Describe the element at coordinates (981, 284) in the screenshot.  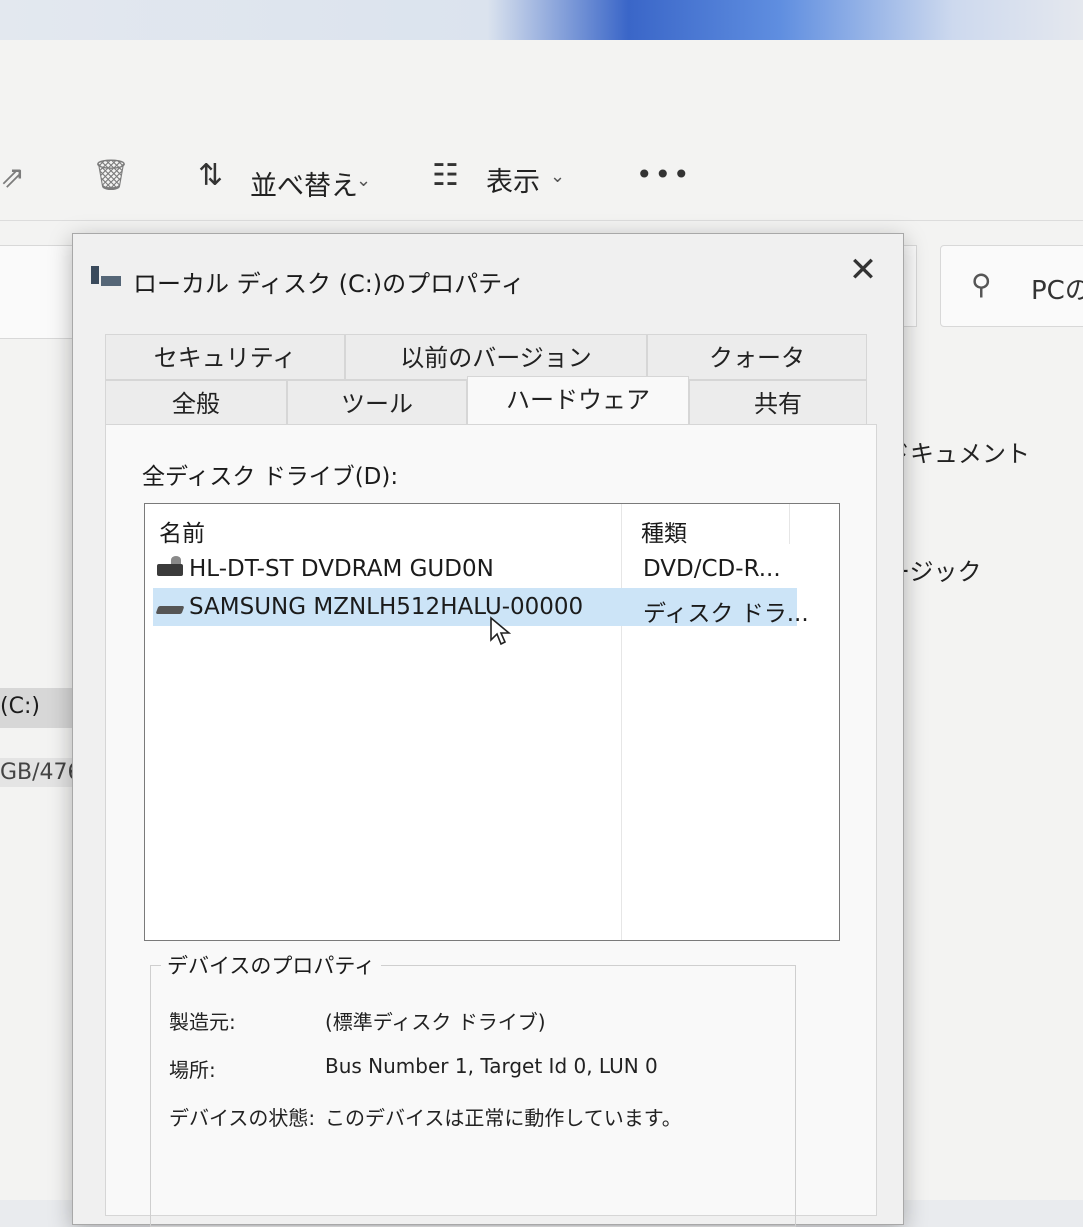
I see `search-icon: ⚲` at that location.